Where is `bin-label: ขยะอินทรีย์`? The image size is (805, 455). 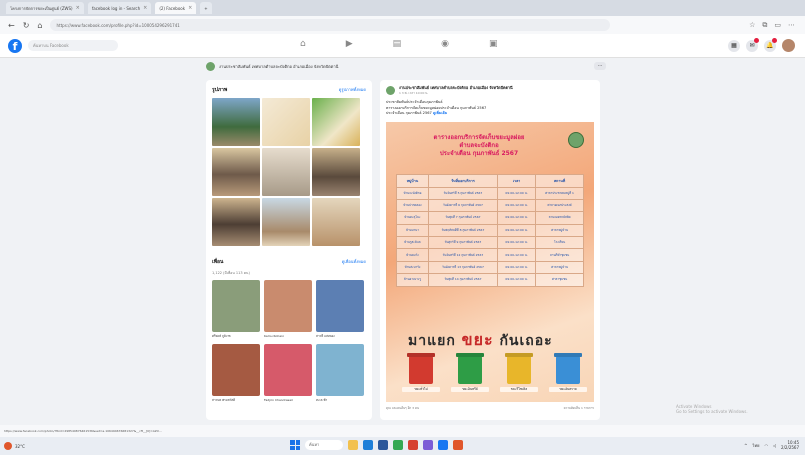
bin-label: ขยะอินทรีย์ is located at coordinates (470, 389).